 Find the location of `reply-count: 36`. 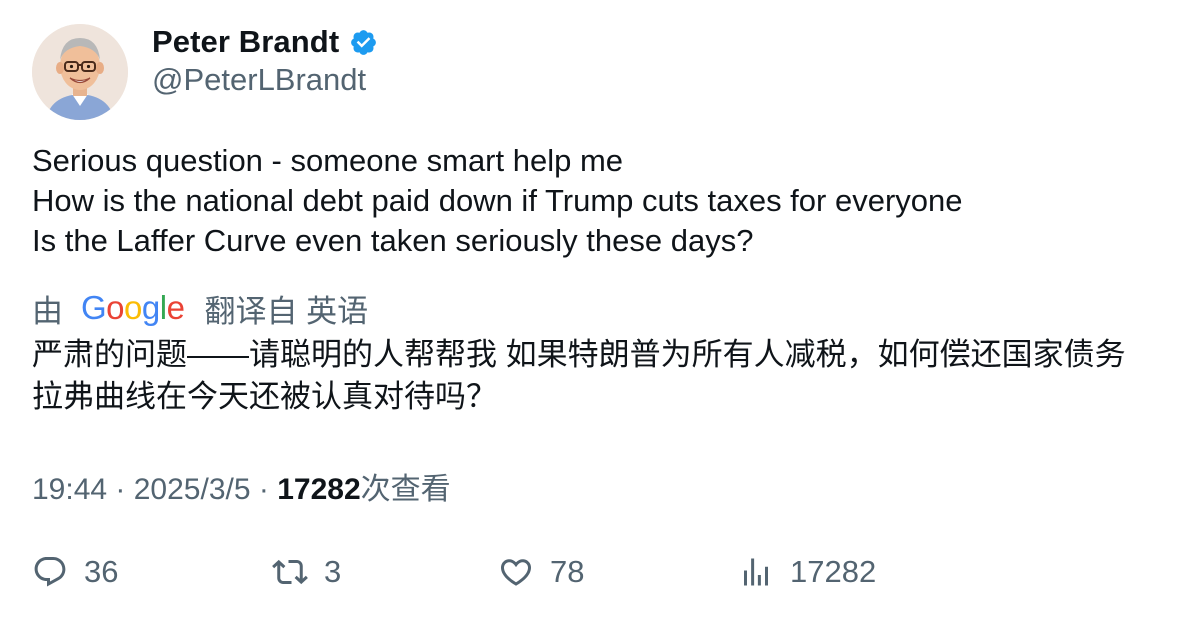

reply-count: 36 is located at coordinates (101, 571).